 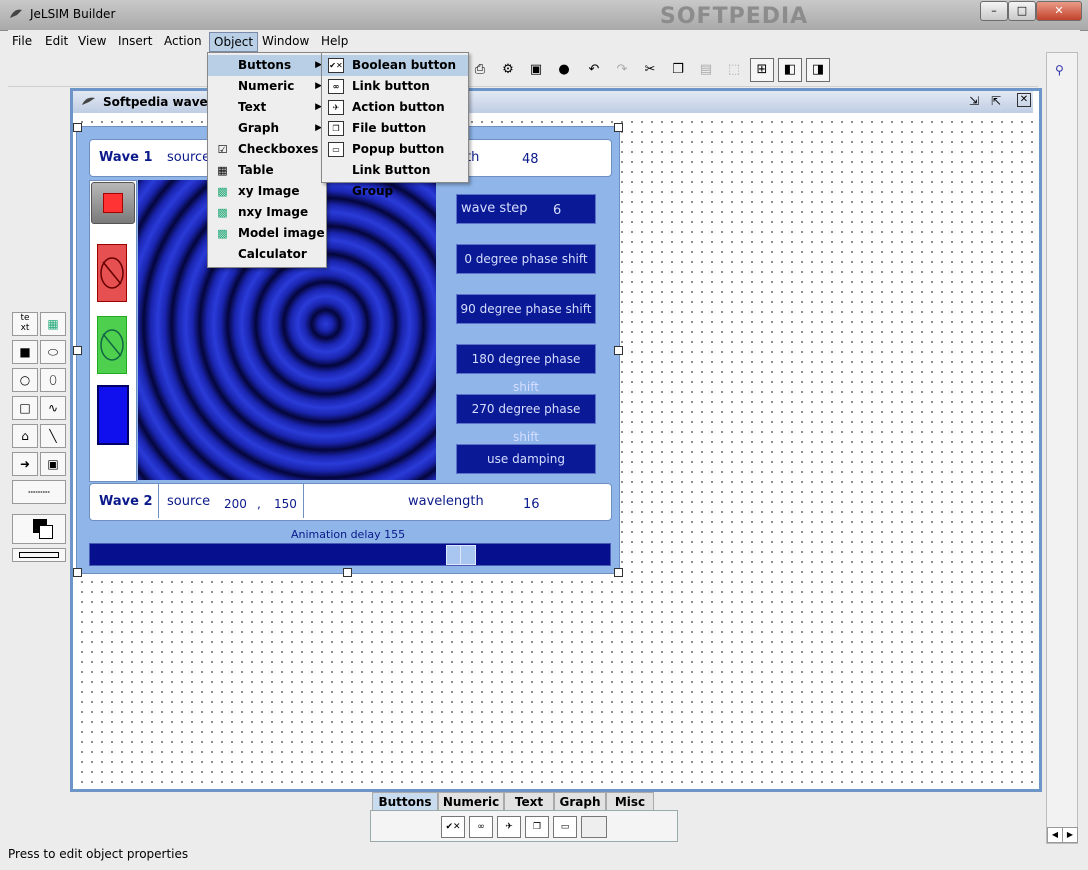 What do you see at coordinates (1062, 448) in the screenshot?
I see `right-panel: ⚲ ◀ ▶` at bounding box center [1062, 448].